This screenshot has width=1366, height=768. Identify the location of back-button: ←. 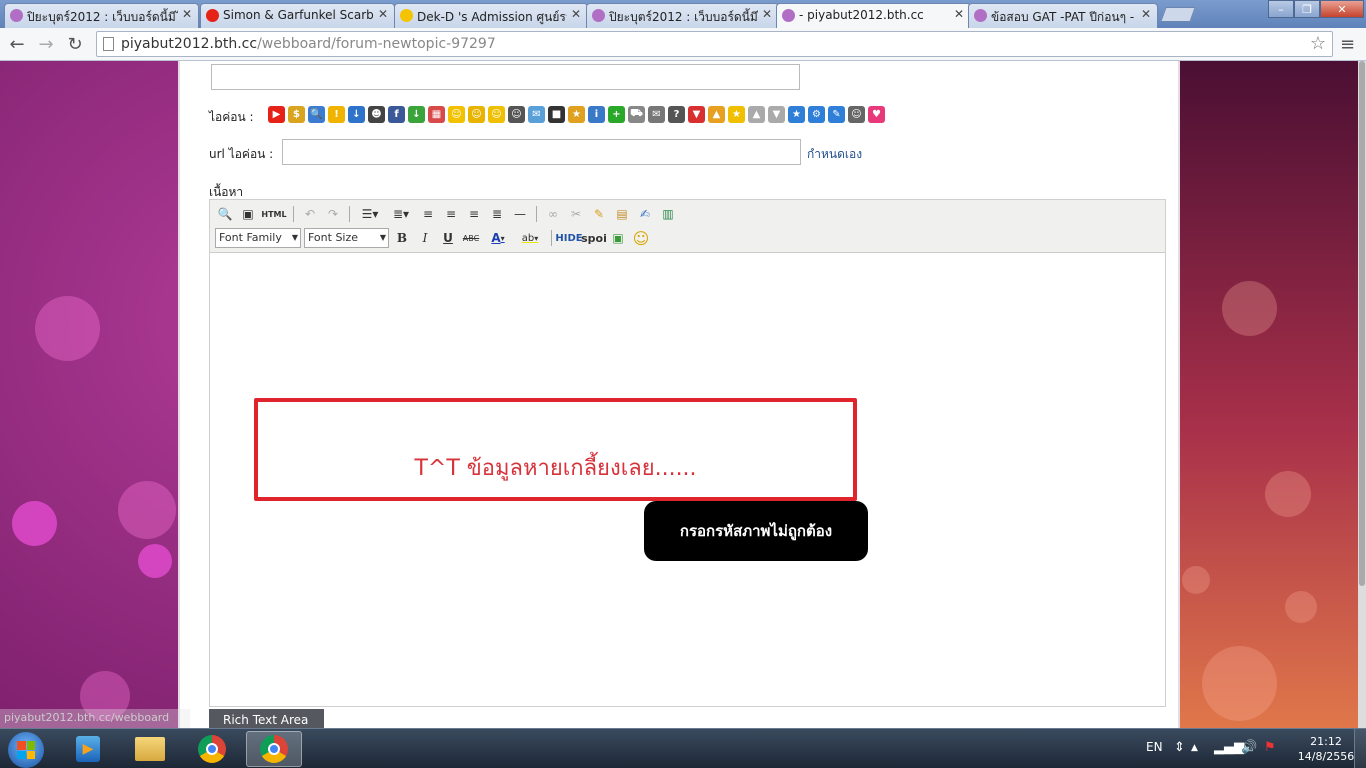
(17, 44).